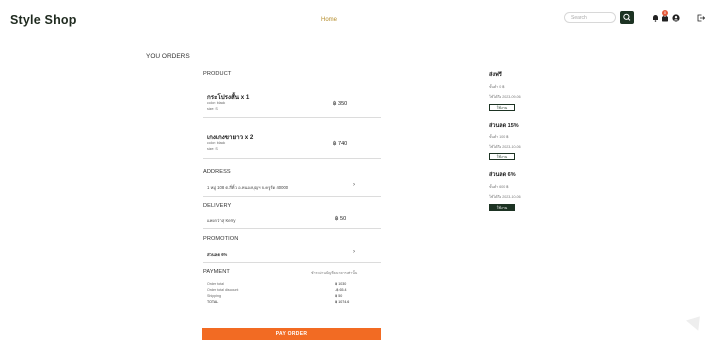  What do you see at coordinates (499, 187) in the screenshot?
I see `coupon-min: ขั้นต่ำ 600 ฿` at bounding box center [499, 187].